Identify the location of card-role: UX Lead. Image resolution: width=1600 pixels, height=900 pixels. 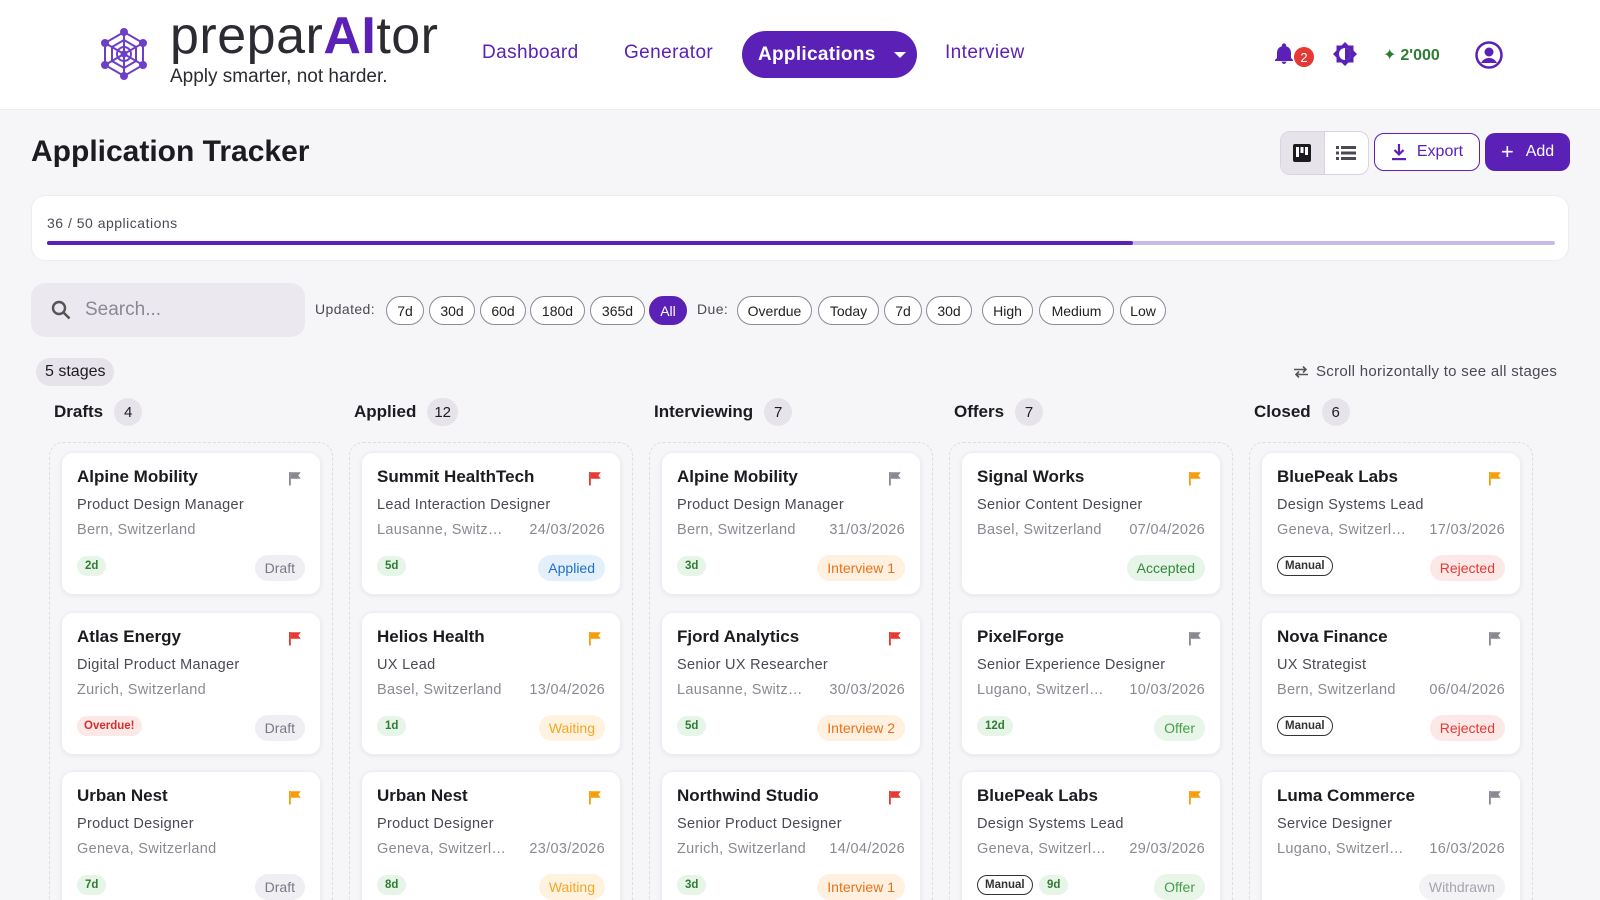
(406, 665).